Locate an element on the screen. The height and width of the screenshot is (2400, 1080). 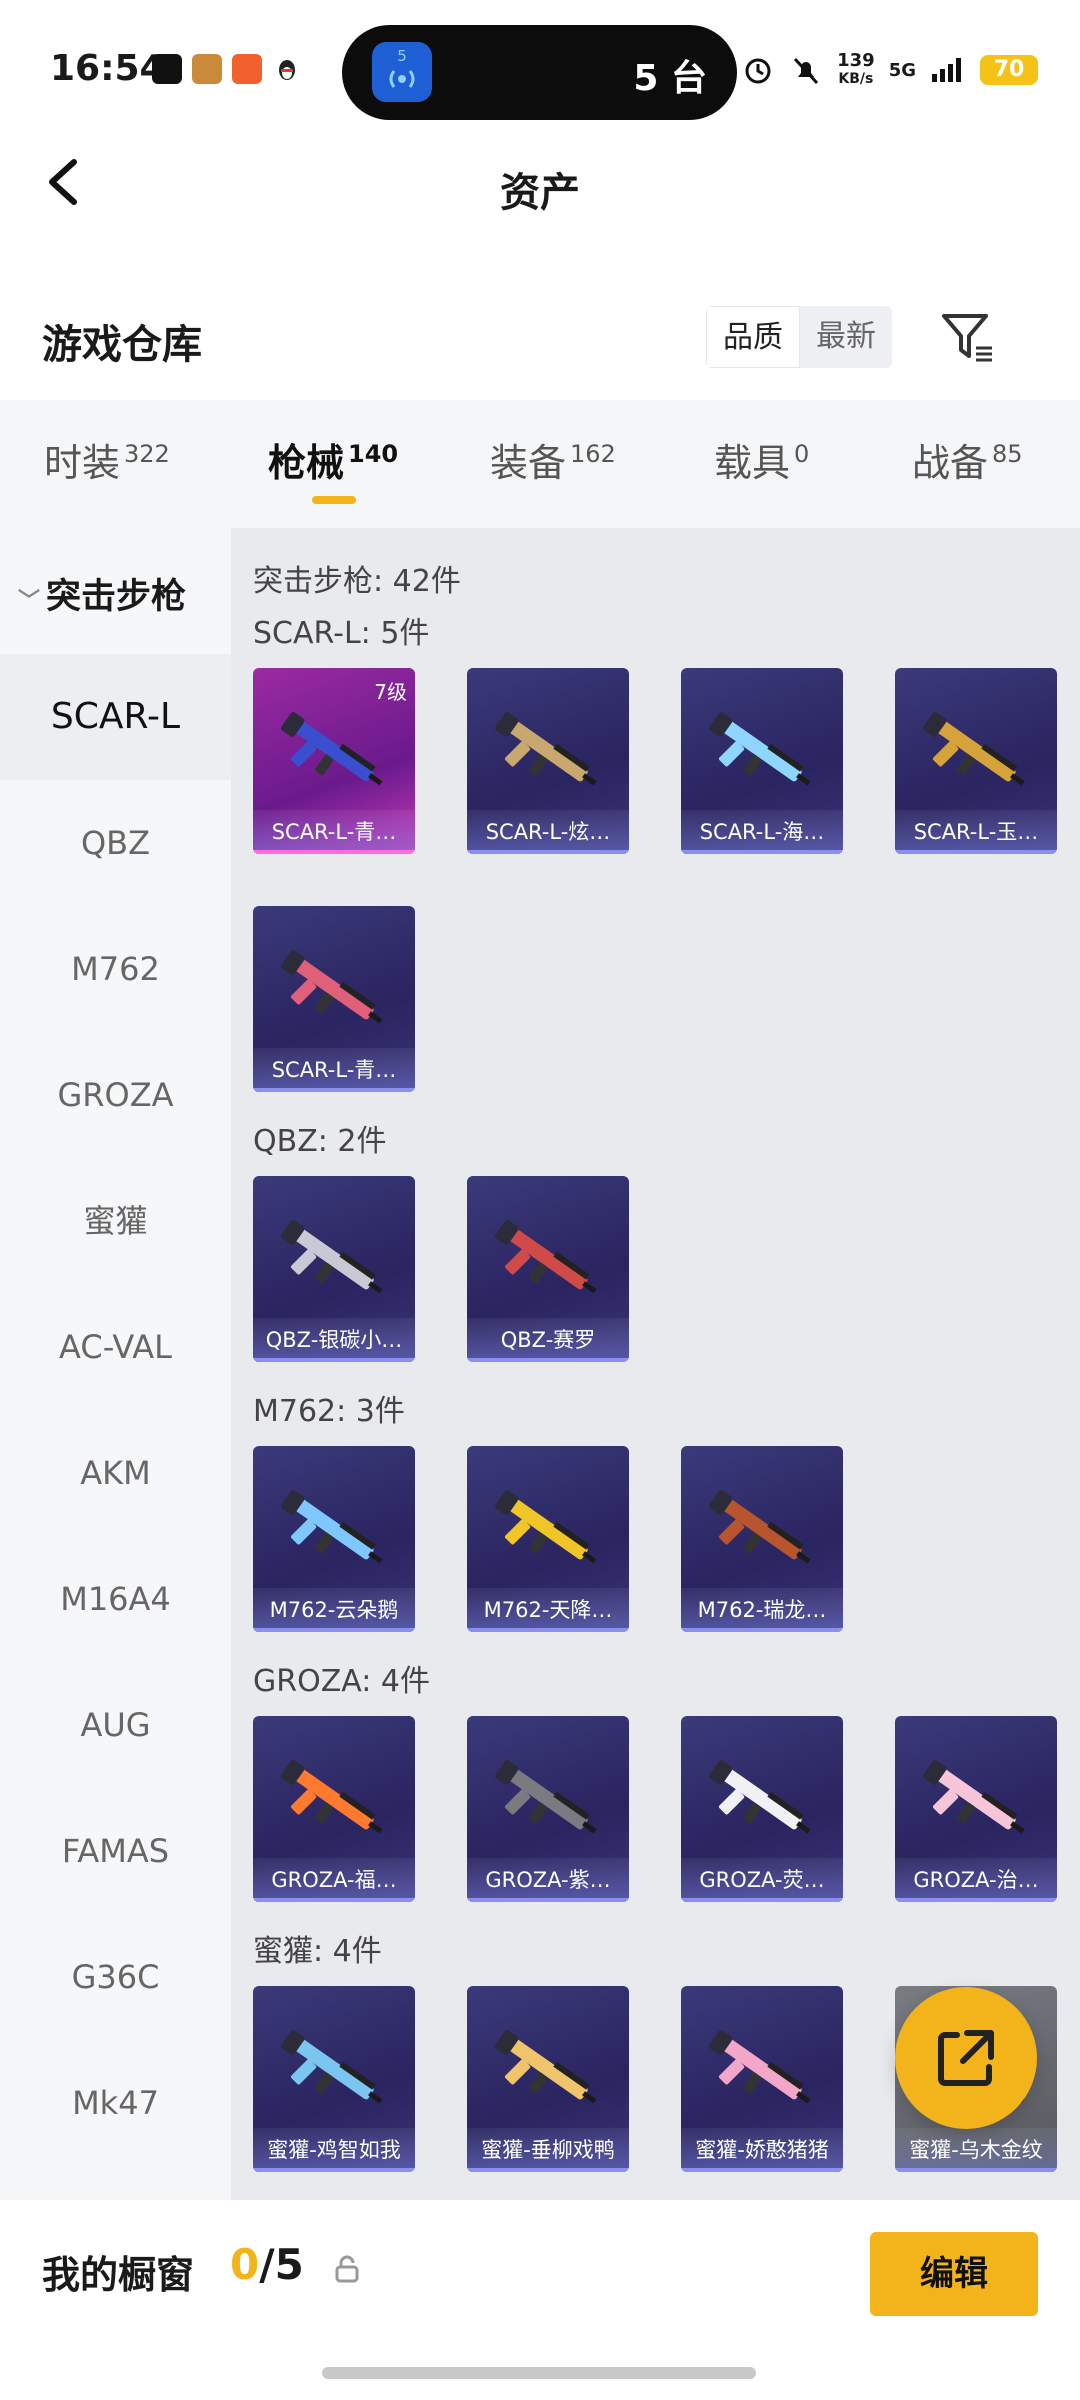
tab-equipment: 装备 162 is located at coordinates (553, 459).